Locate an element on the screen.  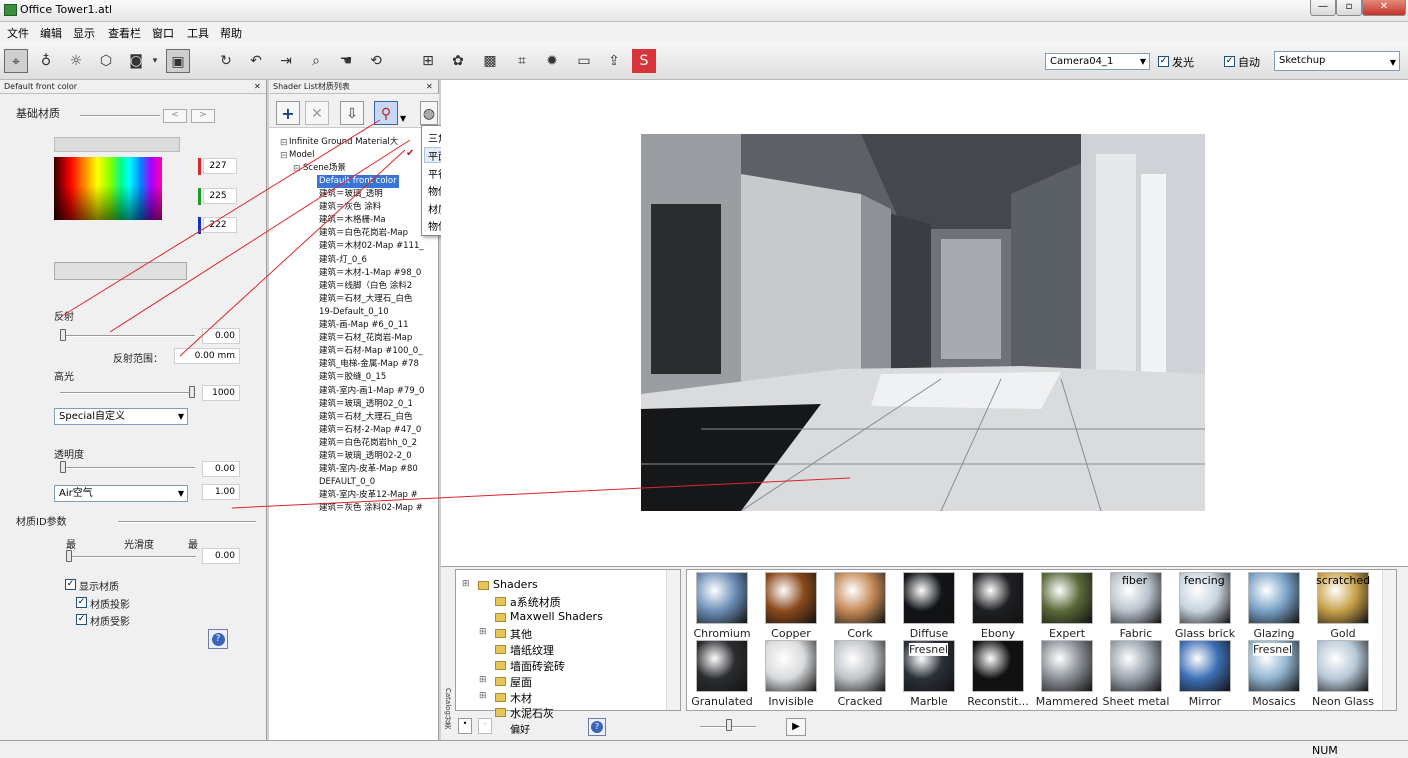
delete-shader-button: ✕ is located at coordinates (317, 113).